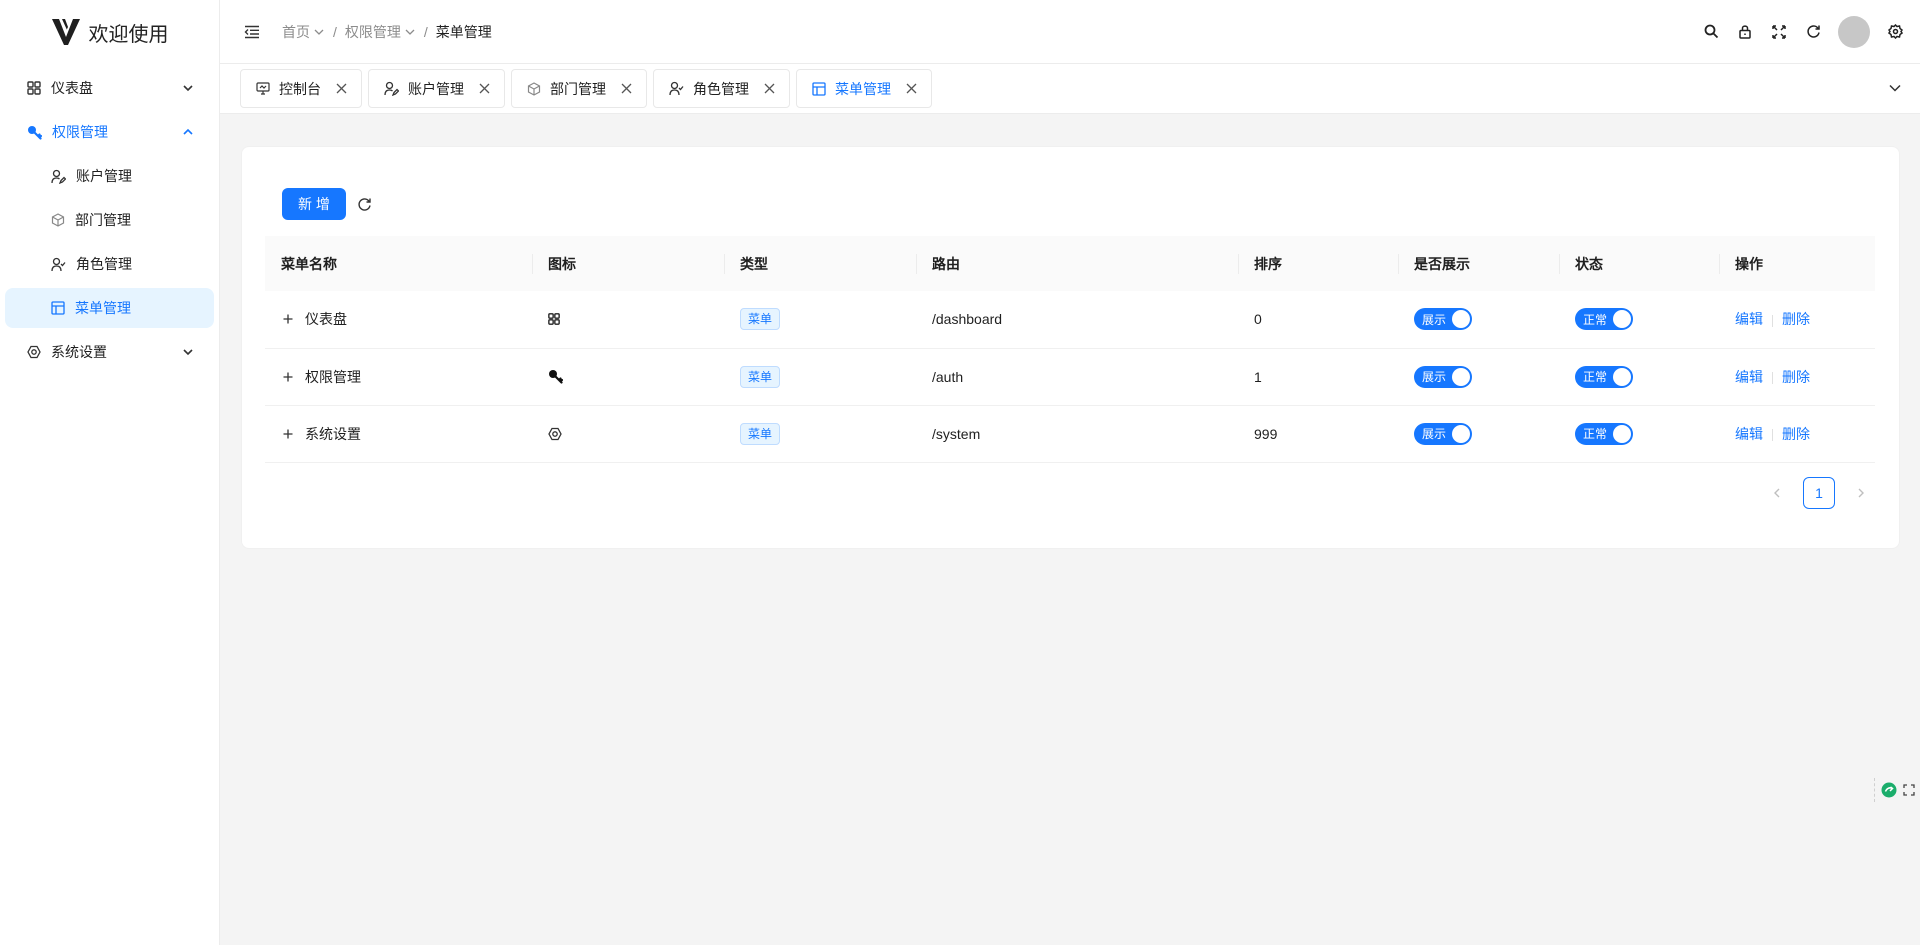 The image size is (1920, 945). I want to click on table-toolbar: 新 增, so click(328, 204).